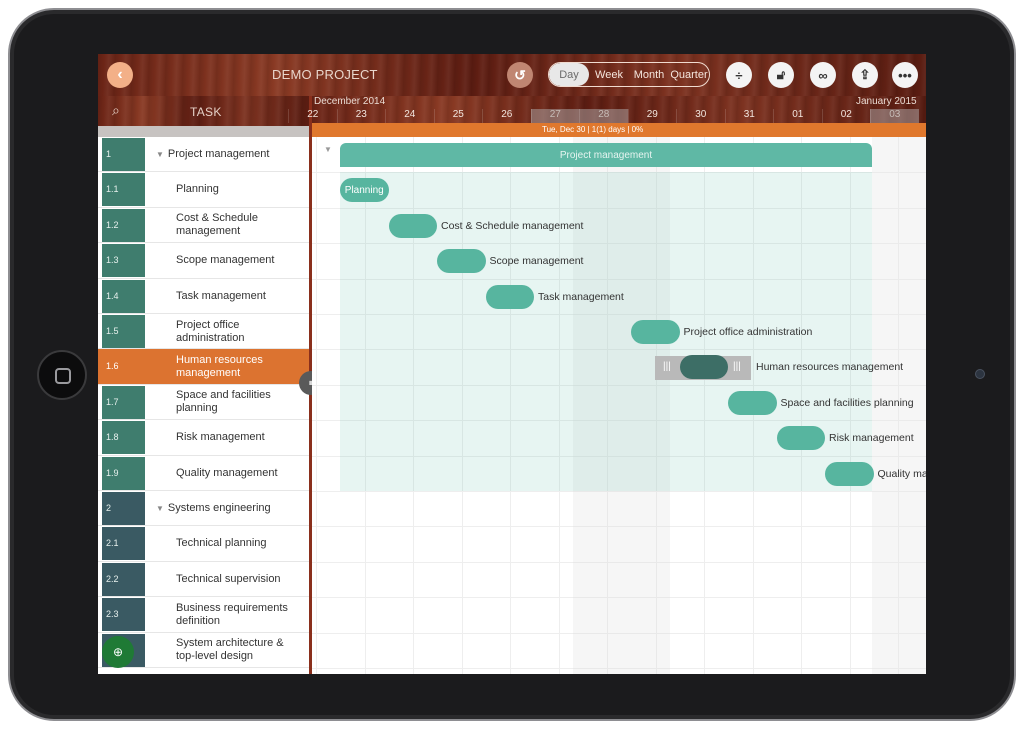 The width and height of the screenshot is (1024, 729). I want to click on row-height-button: ÷, so click(739, 75).